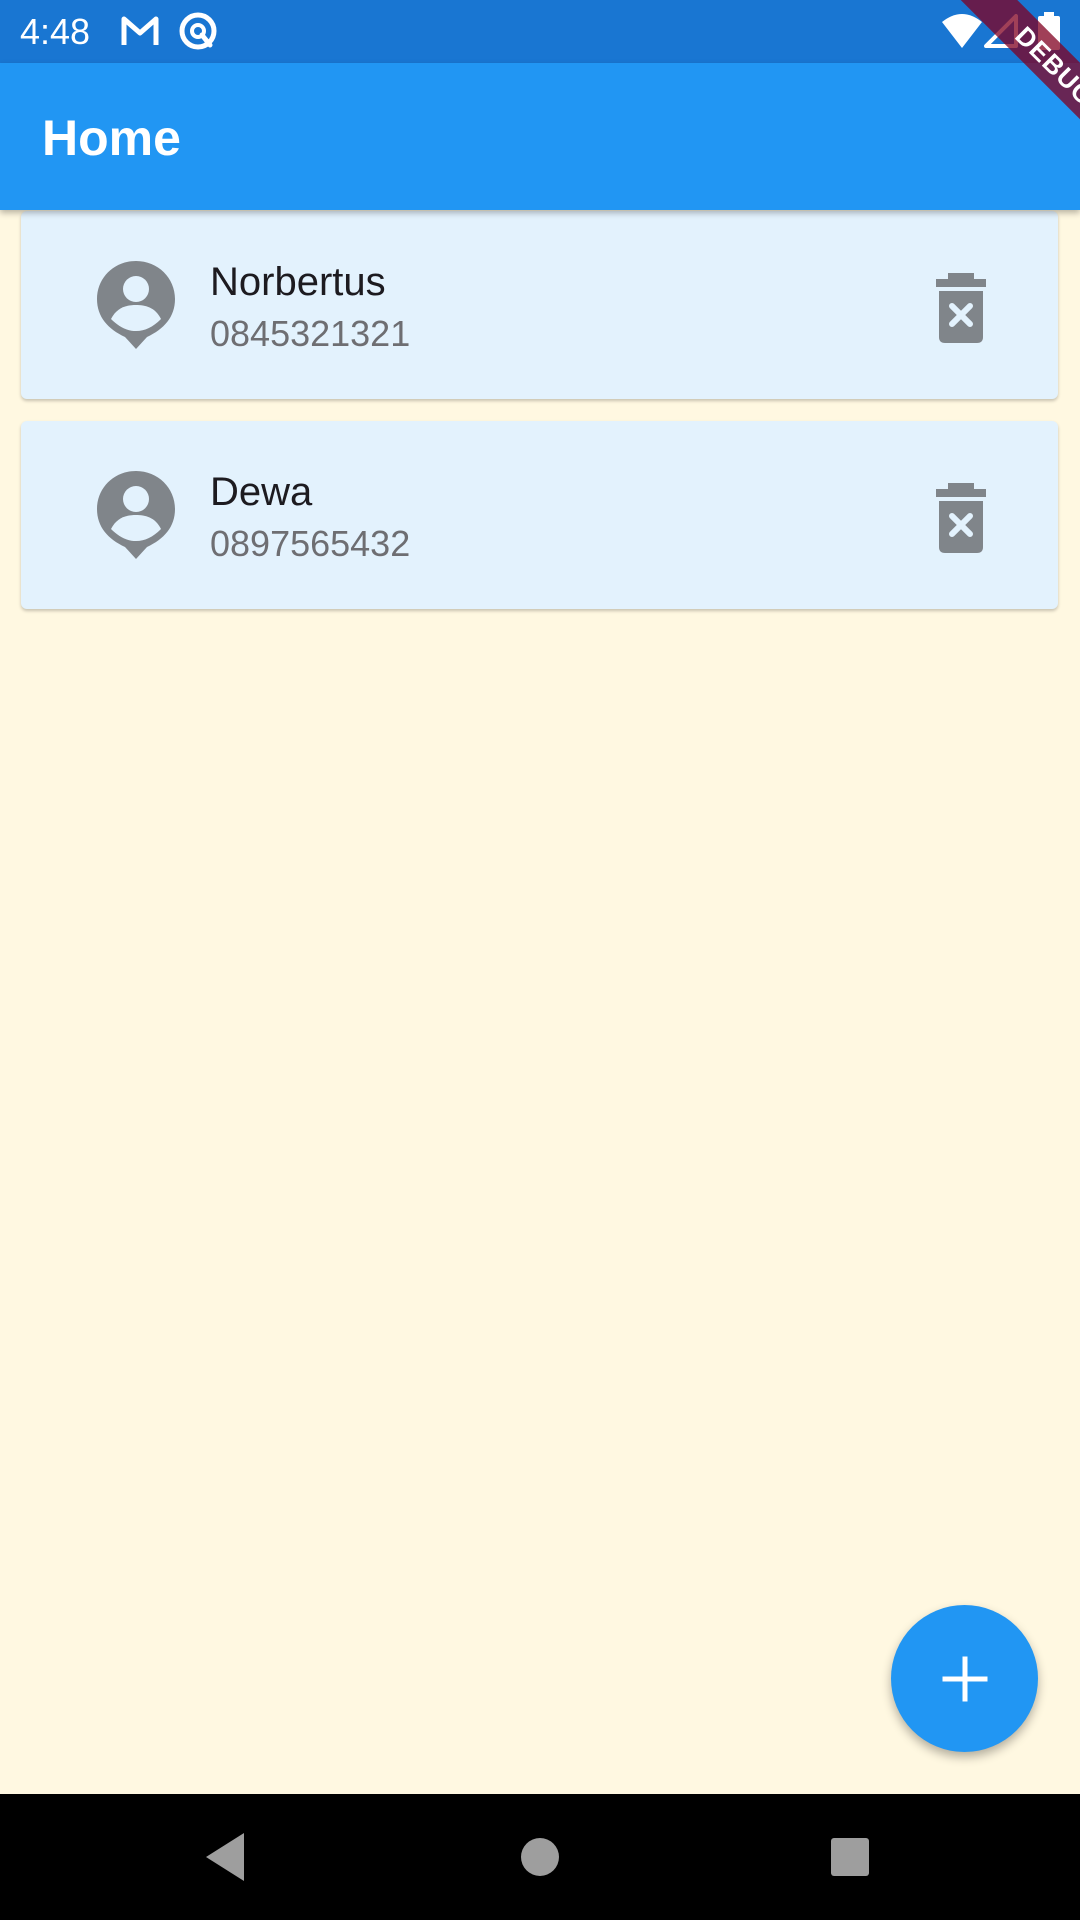 This screenshot has width=1080, height=1920. What do you see at coordinates (111, 138) in the screenshot?
I see `page-title: Home` at bounding box center [111, 138].